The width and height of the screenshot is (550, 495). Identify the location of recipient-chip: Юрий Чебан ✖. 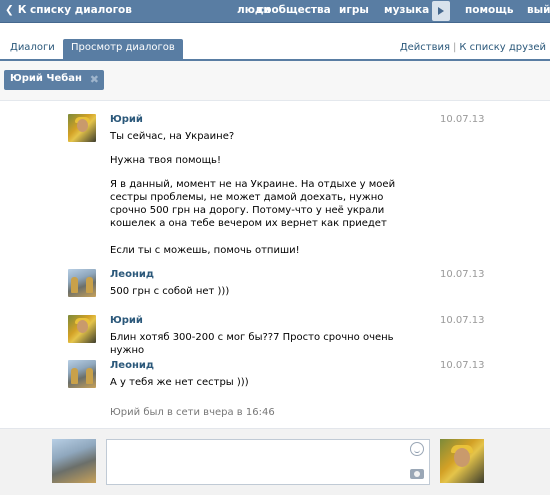
(54, 80).